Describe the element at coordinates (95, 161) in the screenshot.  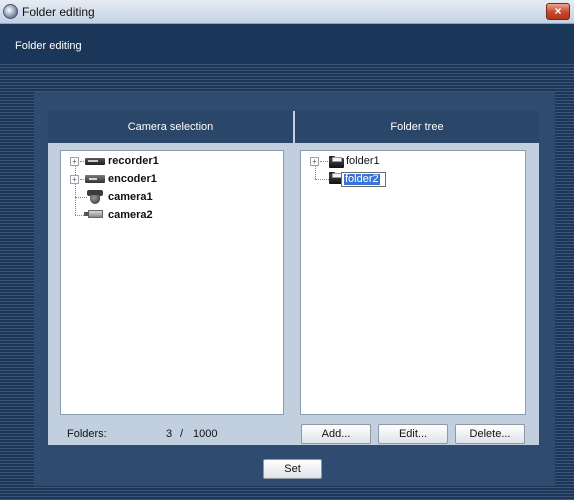
I see `recorder-icon` at that location.